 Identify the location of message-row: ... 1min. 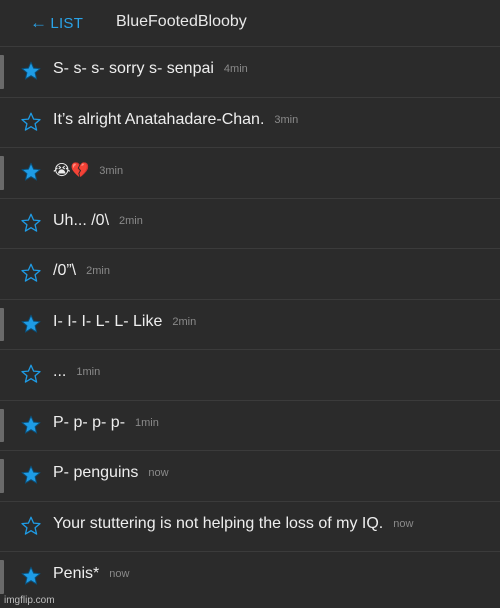
(250, 374).